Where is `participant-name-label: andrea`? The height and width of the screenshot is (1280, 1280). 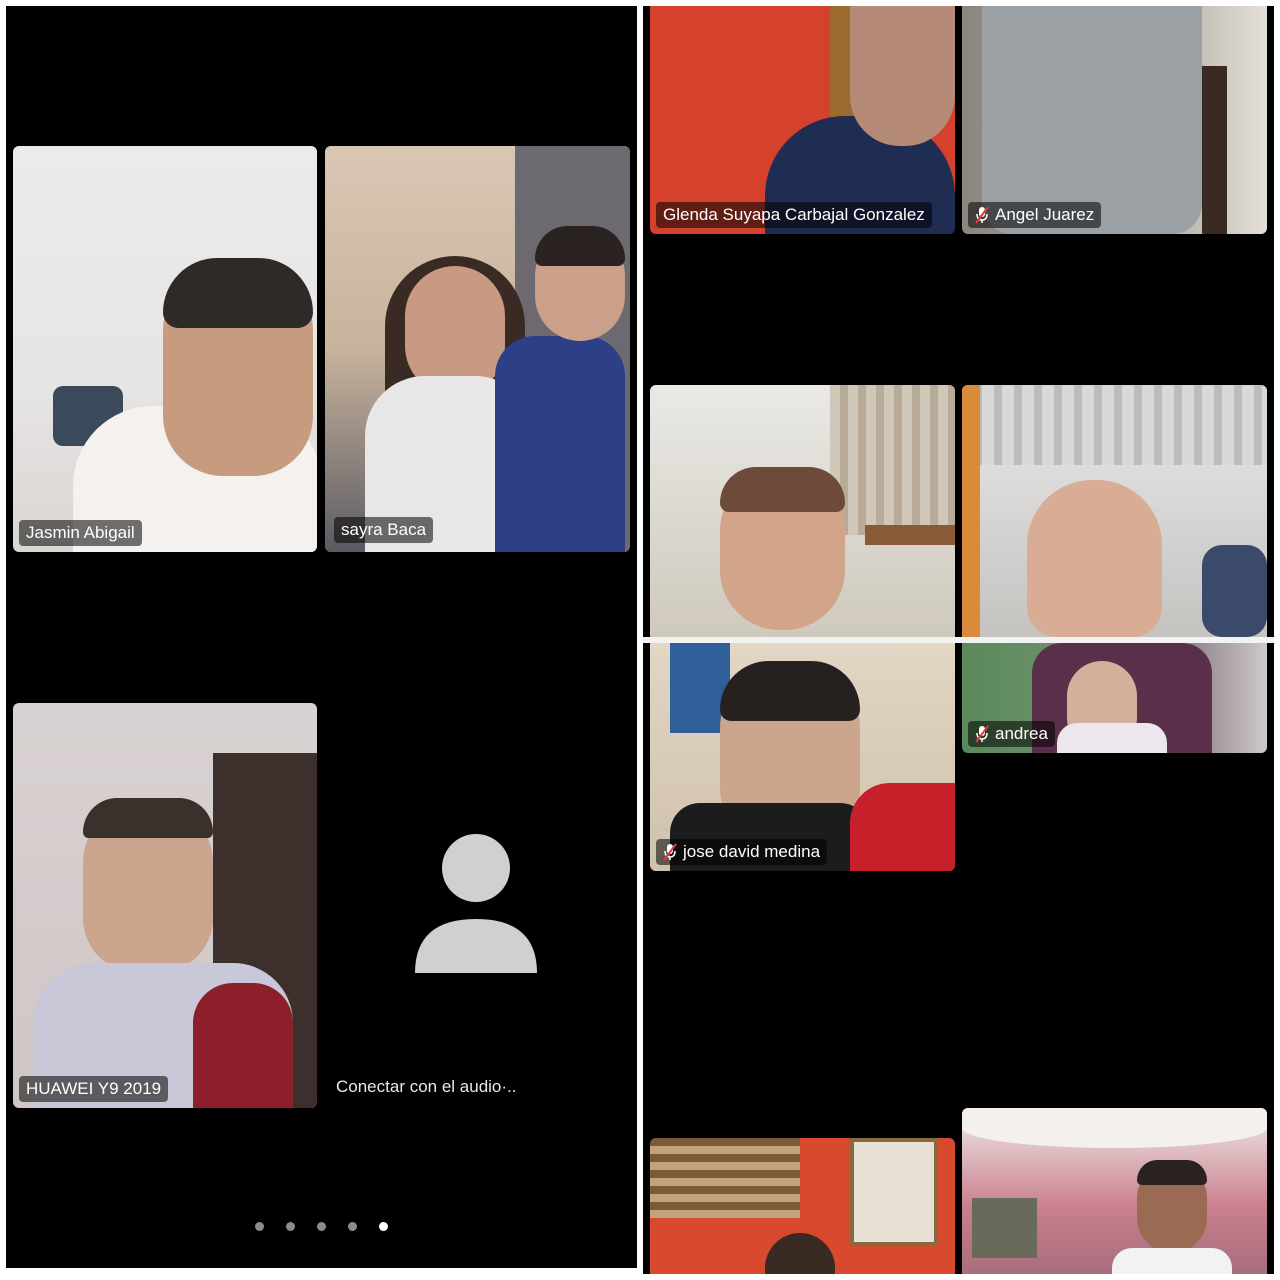
participant-name-label: andrea is located at coordinates (1011, 734).